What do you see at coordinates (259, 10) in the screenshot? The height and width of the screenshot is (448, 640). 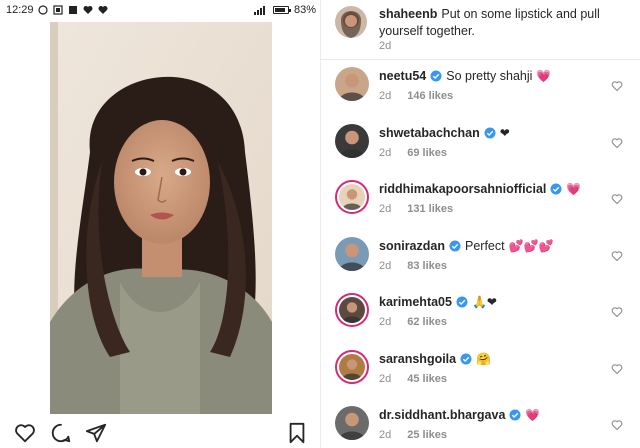 I see `signal-icon` at bounding box center [259, 10].